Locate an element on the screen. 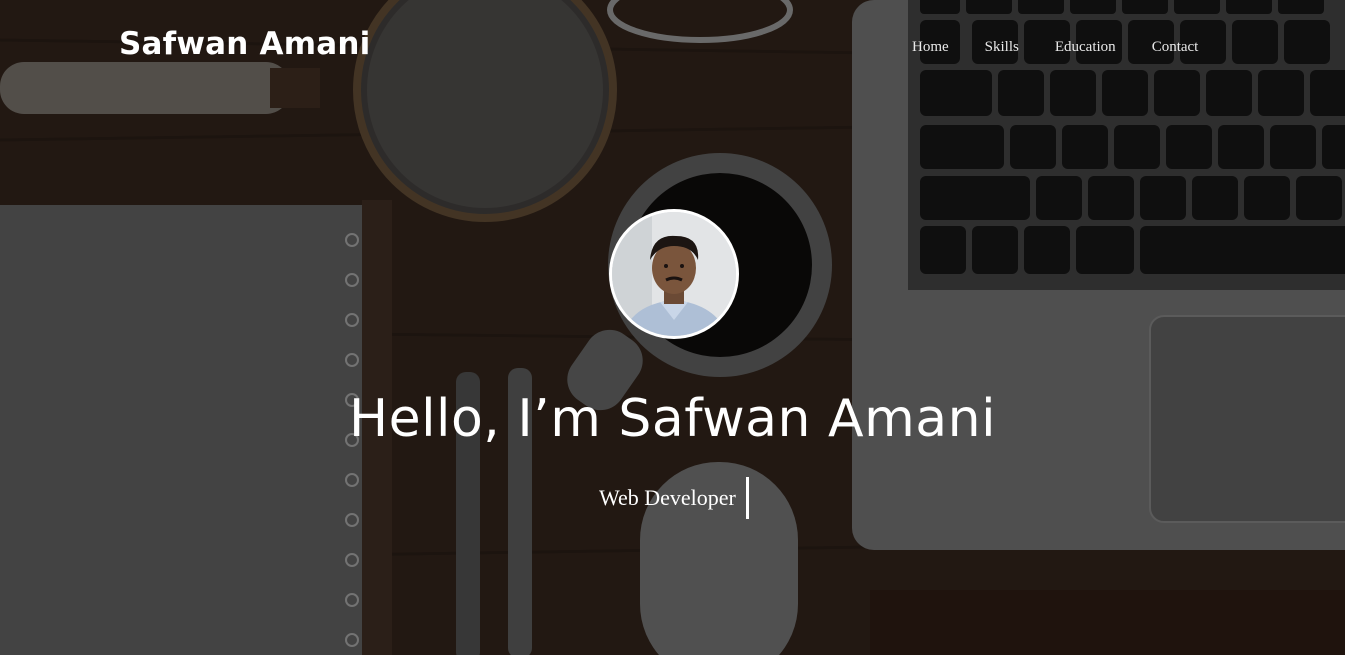  nav-link-education: Education is located at coordinates (1085, 47).